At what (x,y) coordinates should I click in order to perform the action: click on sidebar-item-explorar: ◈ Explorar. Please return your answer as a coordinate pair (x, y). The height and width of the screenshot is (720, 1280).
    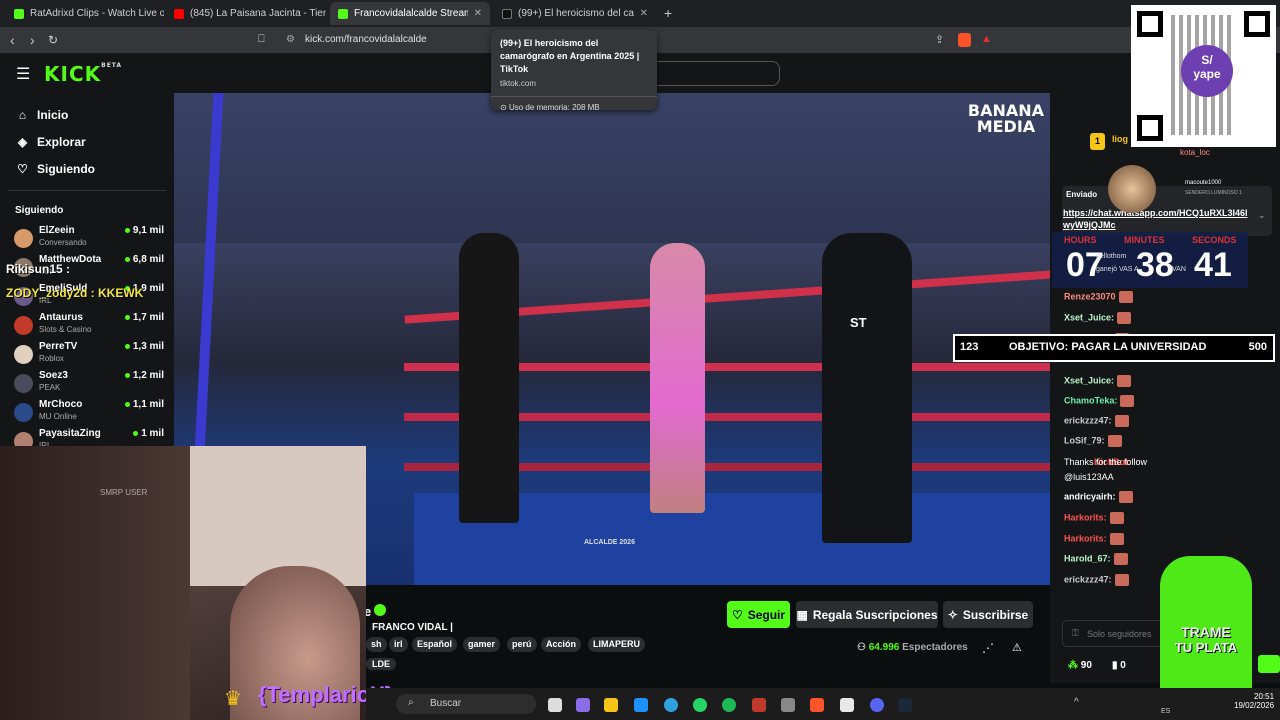
    Looking at the image, I should click on (51, 142).